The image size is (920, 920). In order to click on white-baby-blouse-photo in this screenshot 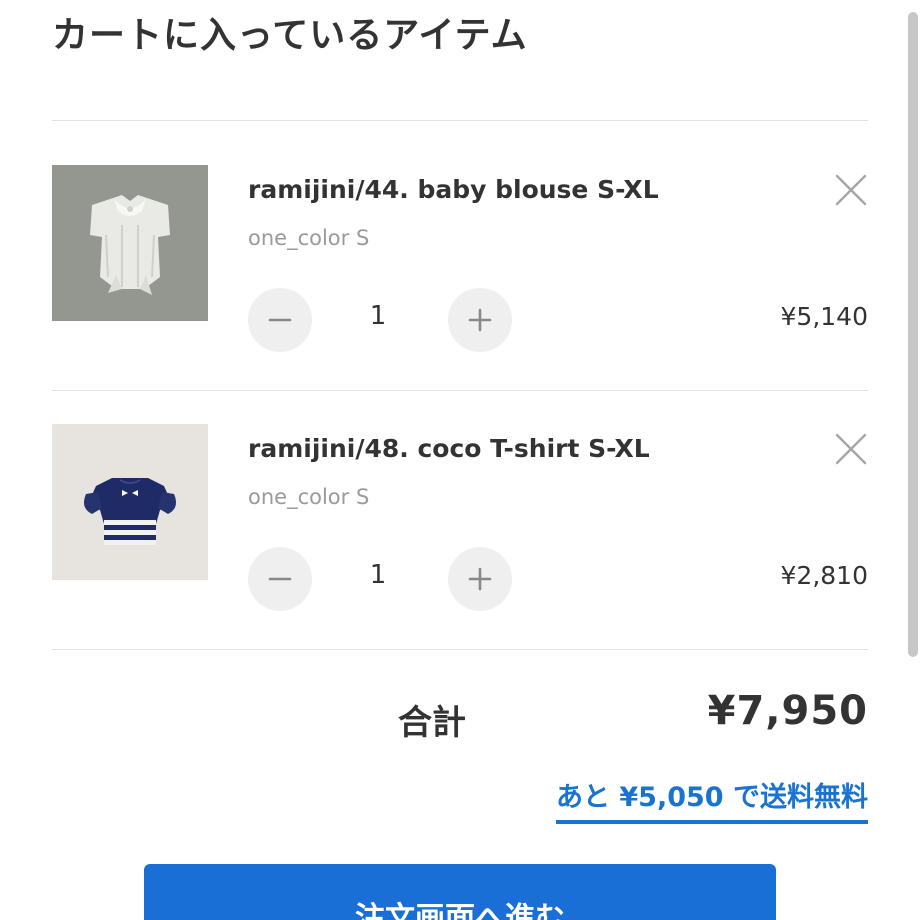, I will do `click(130, 243)`.